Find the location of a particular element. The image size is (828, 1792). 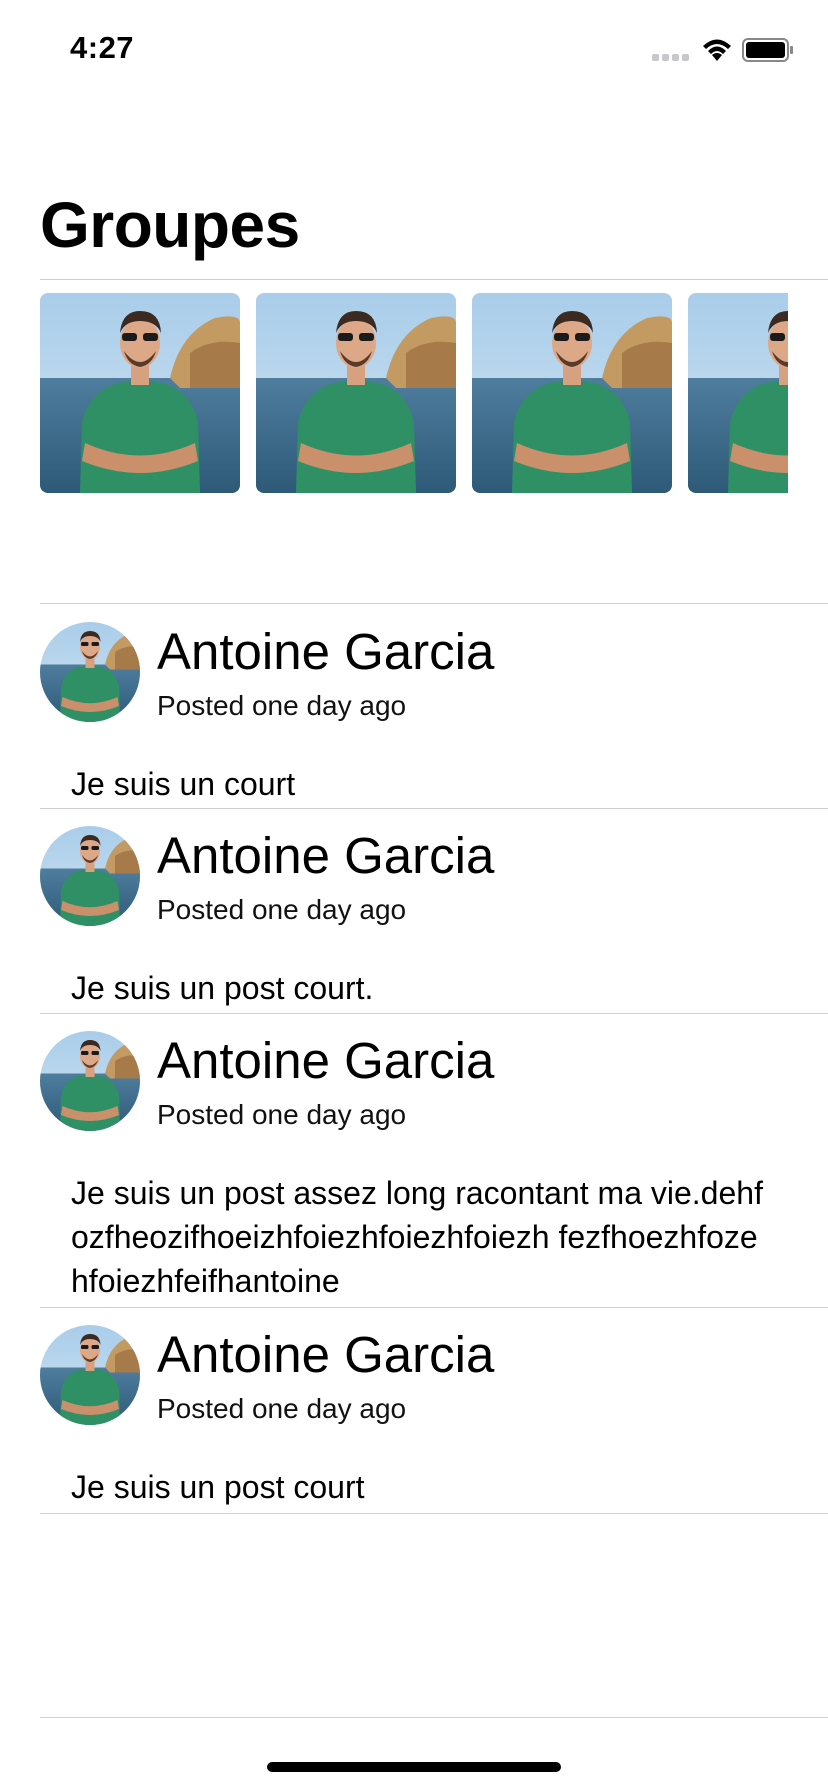

home-indicator is located at coordinates (414, 1767).